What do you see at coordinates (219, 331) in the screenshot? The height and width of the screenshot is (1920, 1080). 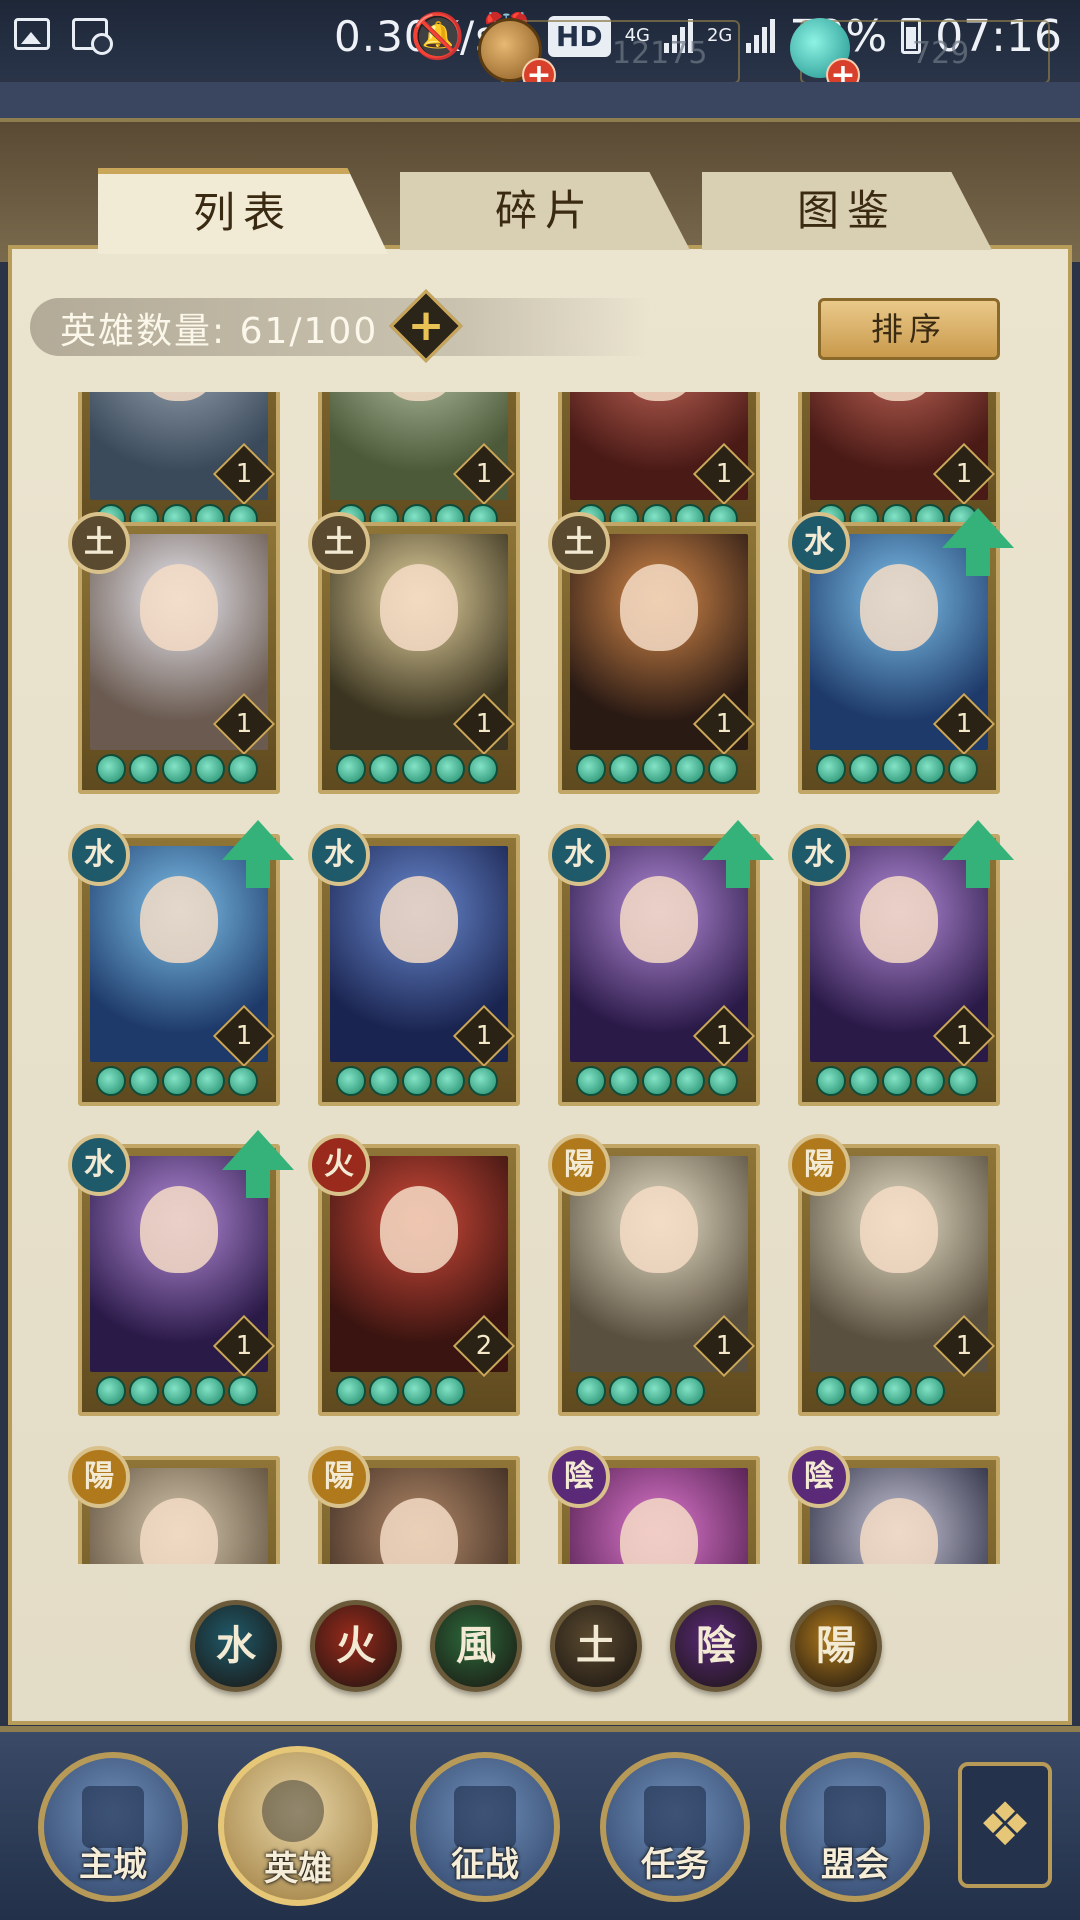 I see `hero-count: 英雄数量: 61/100` at bounding box center [219, 331].